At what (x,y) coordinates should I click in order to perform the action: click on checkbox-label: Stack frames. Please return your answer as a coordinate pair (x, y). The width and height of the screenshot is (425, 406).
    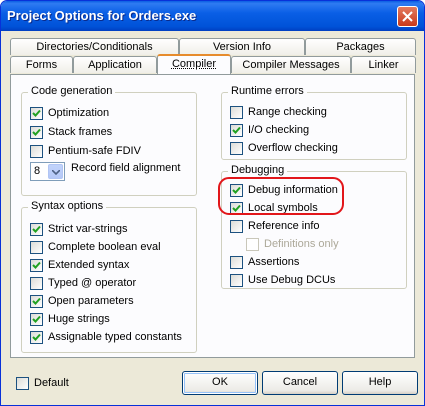
    Looking at the image, I should click on (80, 132).